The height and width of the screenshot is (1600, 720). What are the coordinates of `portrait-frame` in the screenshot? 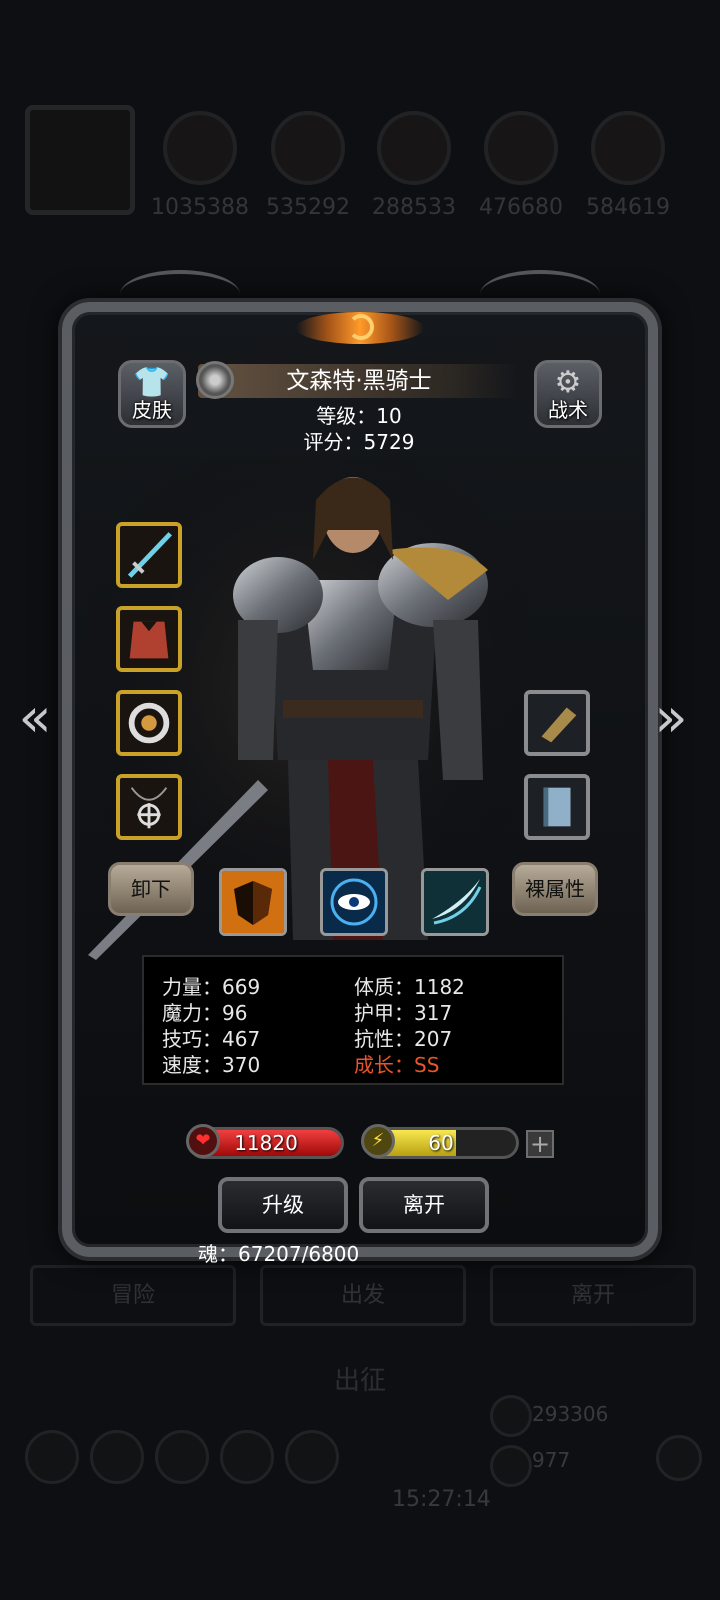 It's located at (80, 160).